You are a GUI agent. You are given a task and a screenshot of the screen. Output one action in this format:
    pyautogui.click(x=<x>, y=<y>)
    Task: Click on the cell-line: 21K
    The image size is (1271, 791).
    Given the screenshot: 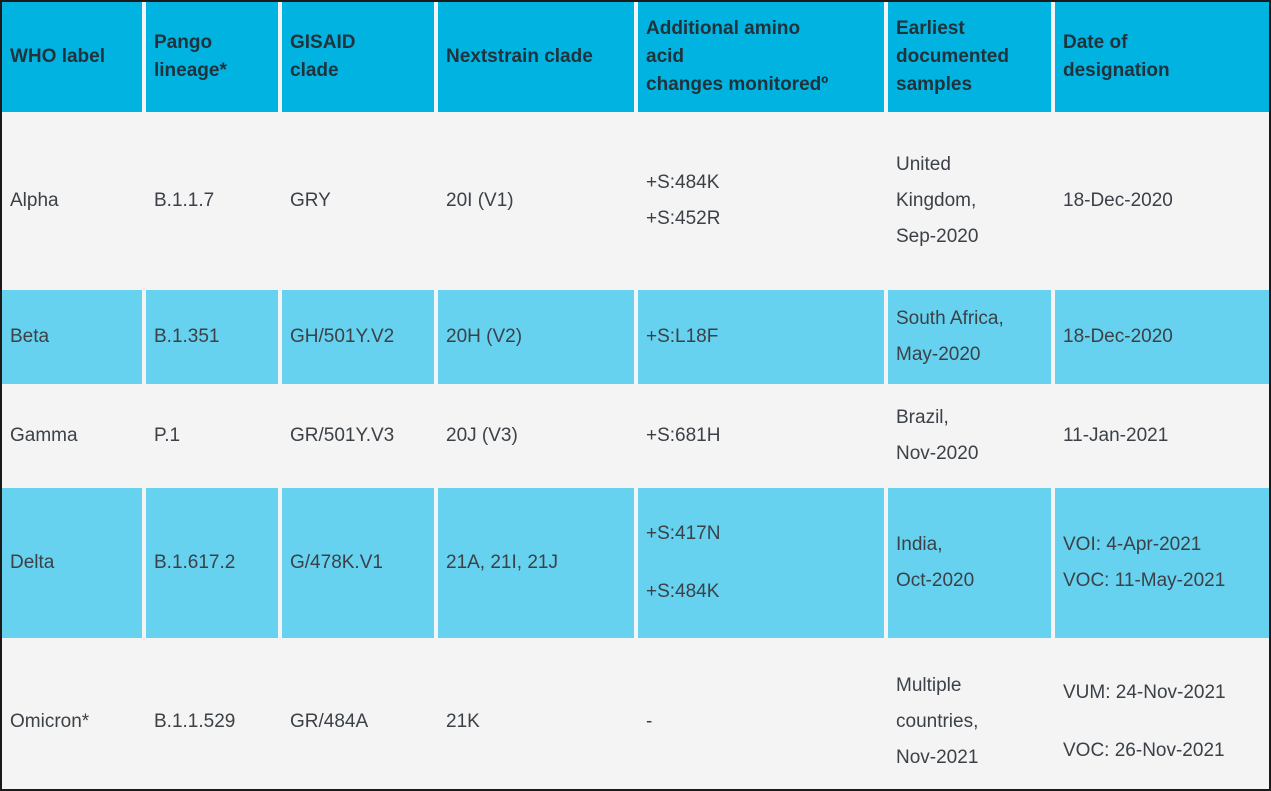 What is the action you would take?
    pyautogui.click(x=463, y=721)
    